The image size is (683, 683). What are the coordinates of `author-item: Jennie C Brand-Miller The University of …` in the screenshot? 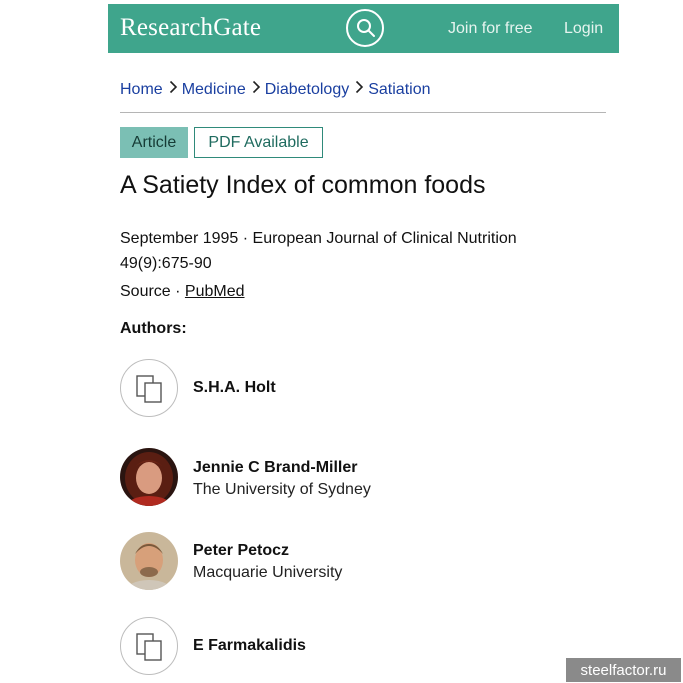 It's located at (330, 478).